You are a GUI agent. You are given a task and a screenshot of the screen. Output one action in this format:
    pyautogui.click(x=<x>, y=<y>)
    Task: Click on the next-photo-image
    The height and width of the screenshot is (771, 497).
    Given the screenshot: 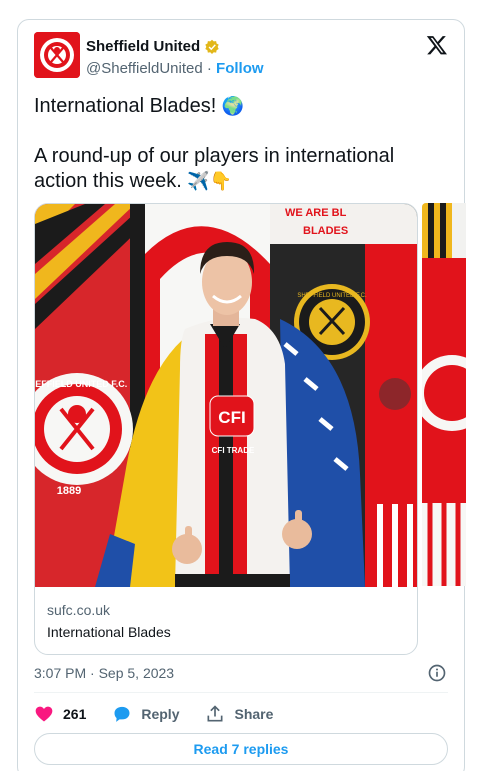 What is the action you would take?
    pyautogui.click(x=444, y=394)
    